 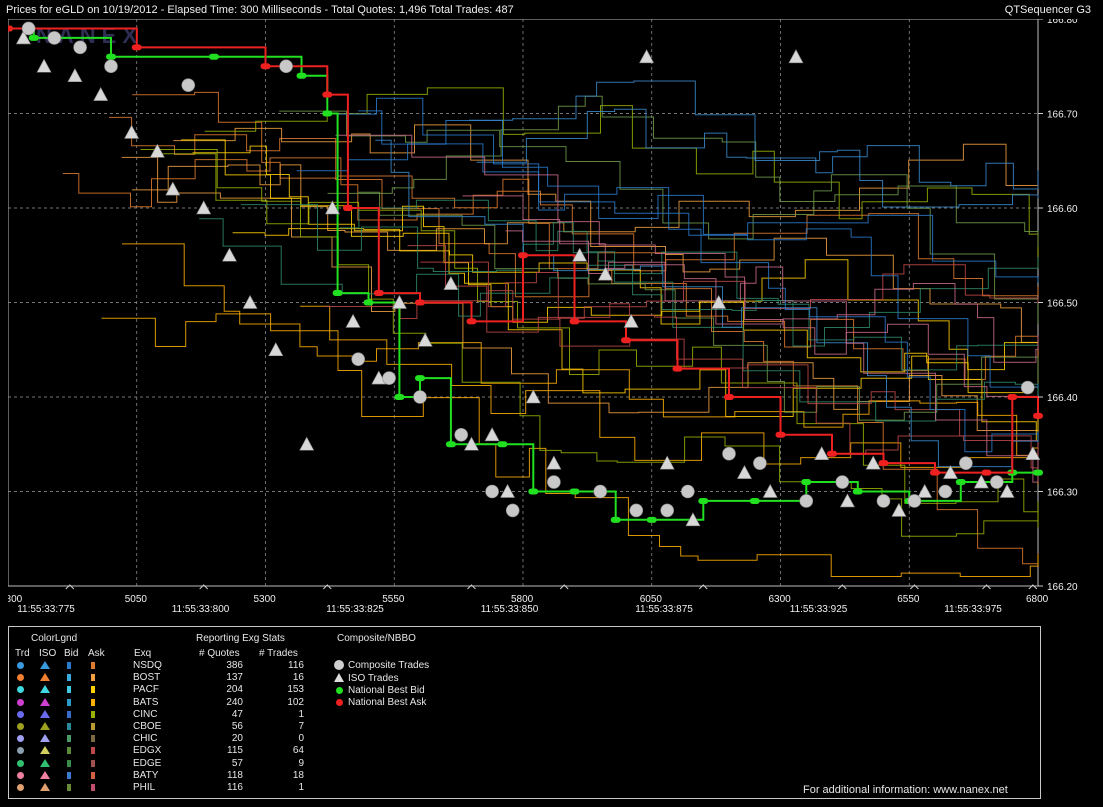 I want to click on national-best-bid-icon, so click(x=339, y=690).